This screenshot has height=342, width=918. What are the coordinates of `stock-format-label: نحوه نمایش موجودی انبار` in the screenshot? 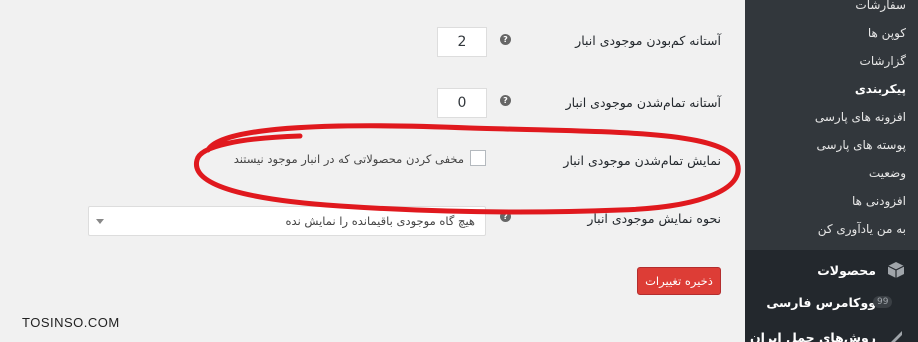 It's located at (654, 218).